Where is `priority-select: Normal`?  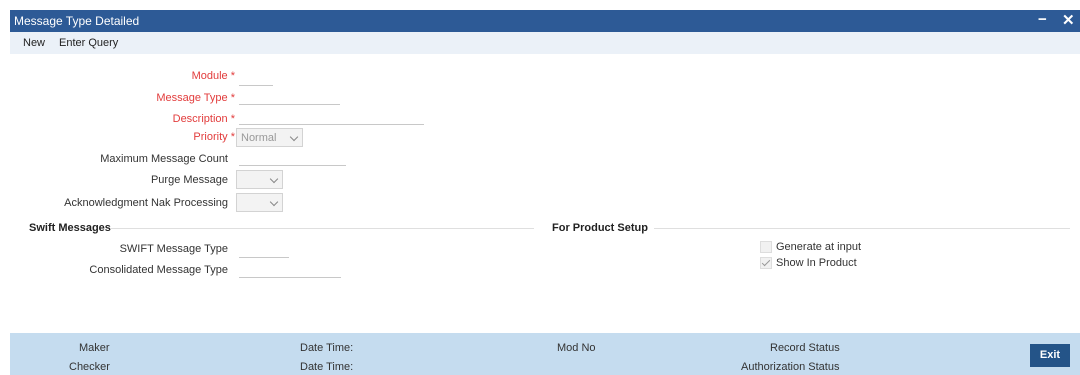 priority-select: Normal is located at coordinates (269, 137).